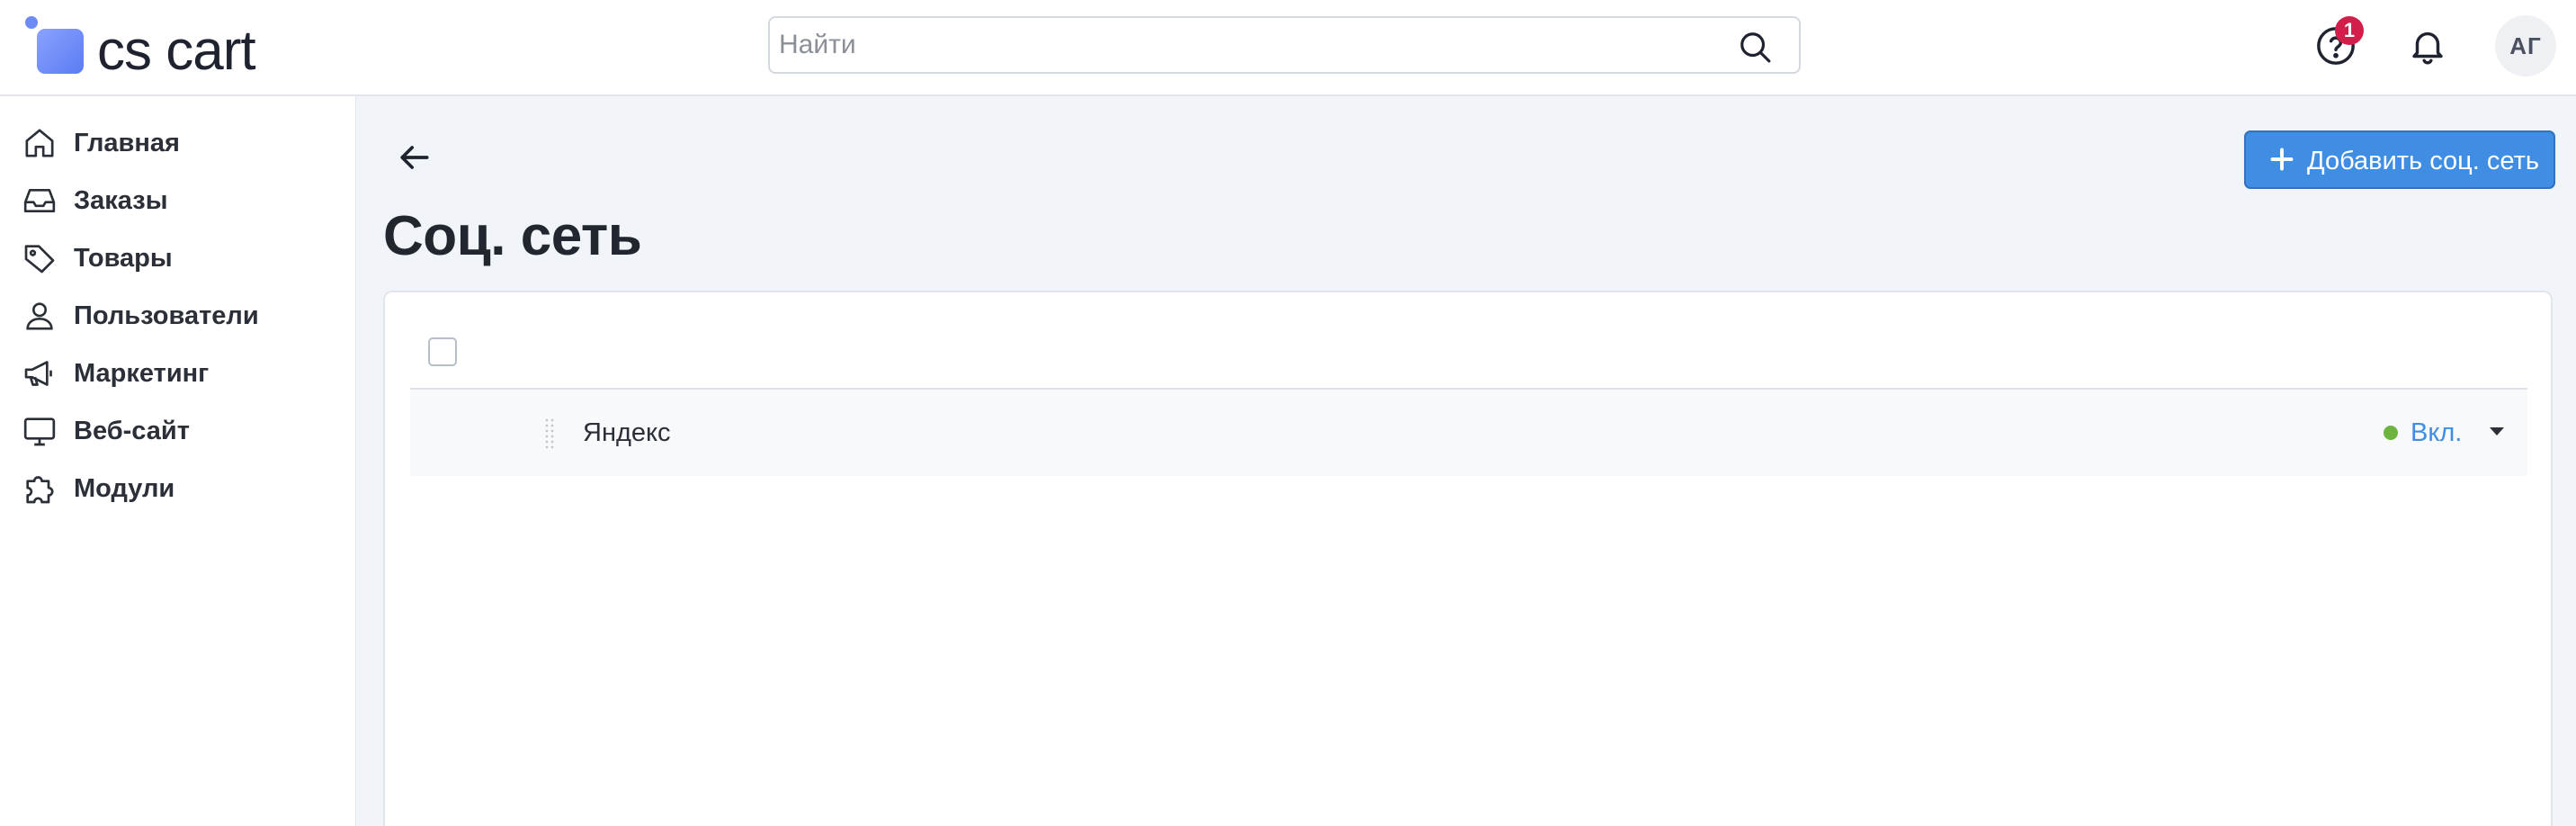  Describe the element at coordinates (2391, 433) in the screenshot. I see `status-dot` at that location.